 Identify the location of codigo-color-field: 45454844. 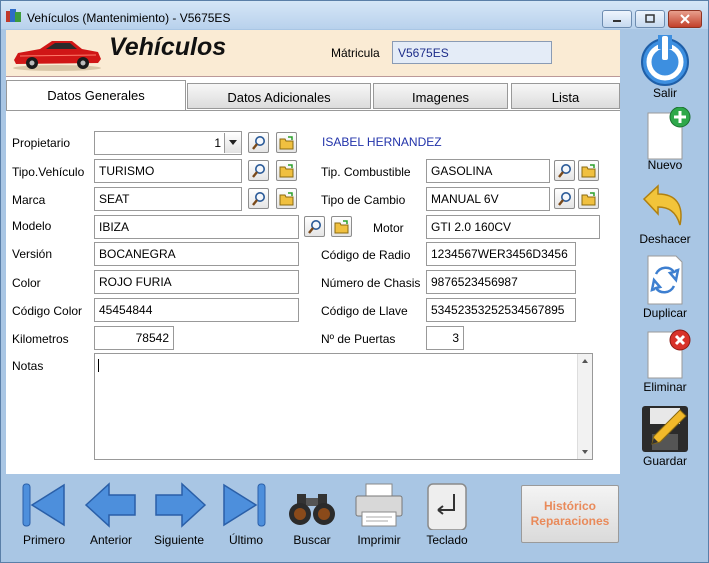
(196, 310).